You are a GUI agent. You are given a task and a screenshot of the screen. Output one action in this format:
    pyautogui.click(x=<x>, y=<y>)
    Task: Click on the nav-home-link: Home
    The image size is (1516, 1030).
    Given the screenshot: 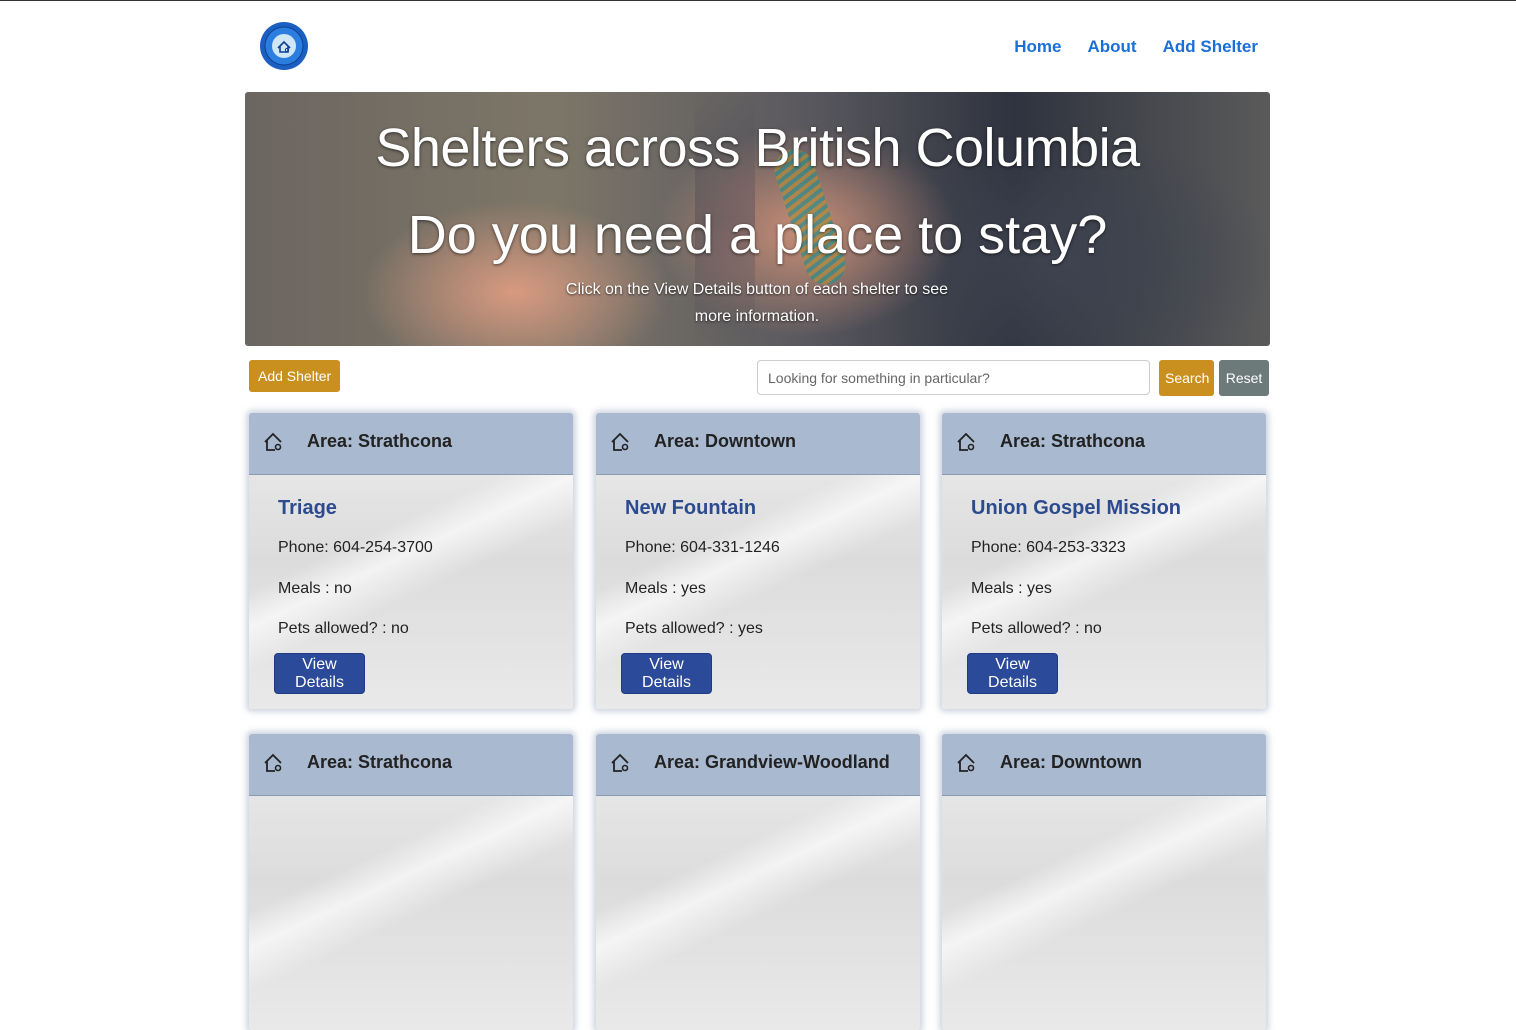 What is the action you would take?
    pyautogui.click(x=1037, y=47)
    